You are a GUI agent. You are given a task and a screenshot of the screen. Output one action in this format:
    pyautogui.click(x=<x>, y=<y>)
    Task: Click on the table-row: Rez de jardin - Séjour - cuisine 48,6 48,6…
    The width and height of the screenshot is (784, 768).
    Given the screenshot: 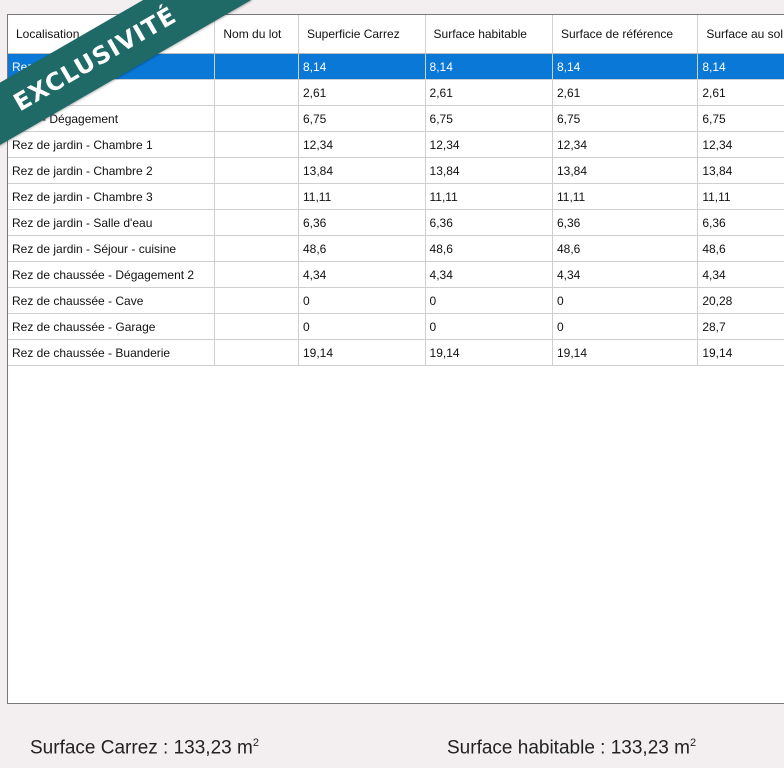 What is the action you would take?
    pyautogui.click(x=396, y=248)
    